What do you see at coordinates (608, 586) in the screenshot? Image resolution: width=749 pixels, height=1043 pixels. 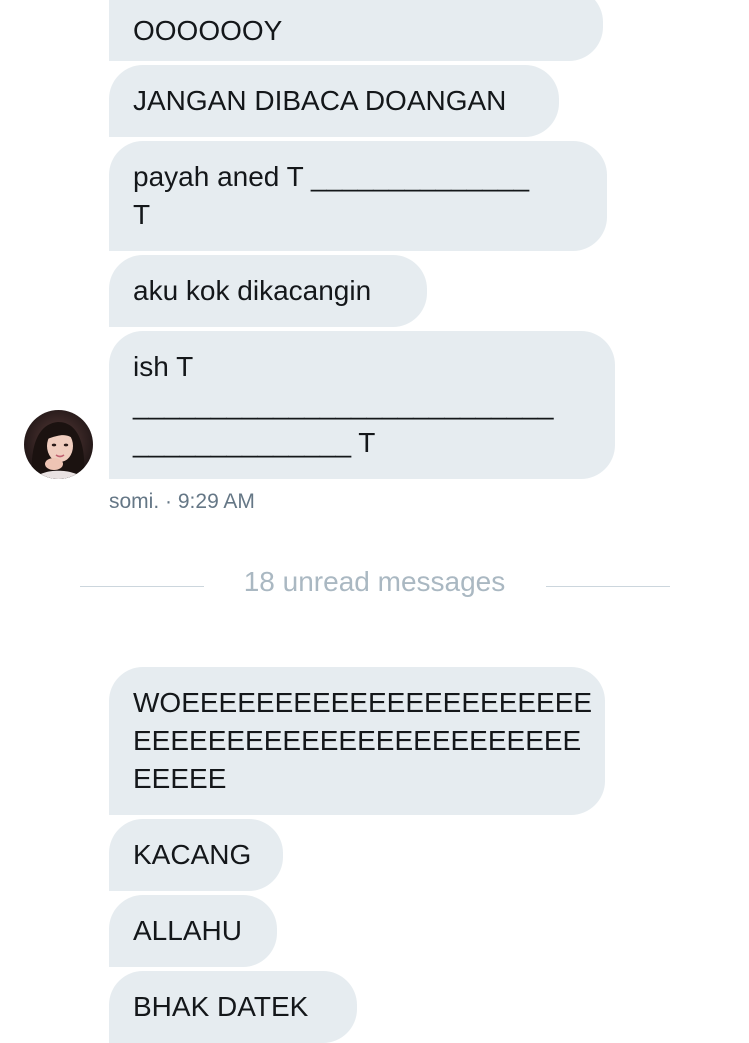 I see `divider-line-right` at bounding box center [608, 586].